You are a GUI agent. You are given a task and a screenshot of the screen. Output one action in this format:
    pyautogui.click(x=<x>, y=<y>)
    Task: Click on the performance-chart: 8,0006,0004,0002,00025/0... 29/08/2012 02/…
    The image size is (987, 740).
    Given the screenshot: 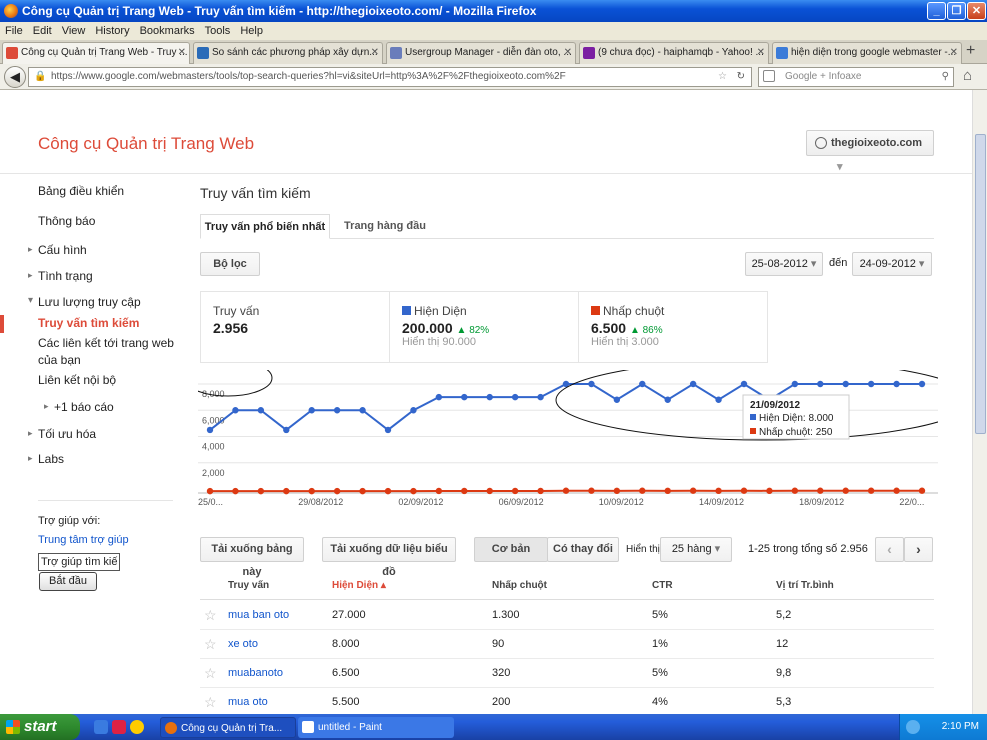 What is the action you would take?
    pyautogui.click(x=568, y=440)
    